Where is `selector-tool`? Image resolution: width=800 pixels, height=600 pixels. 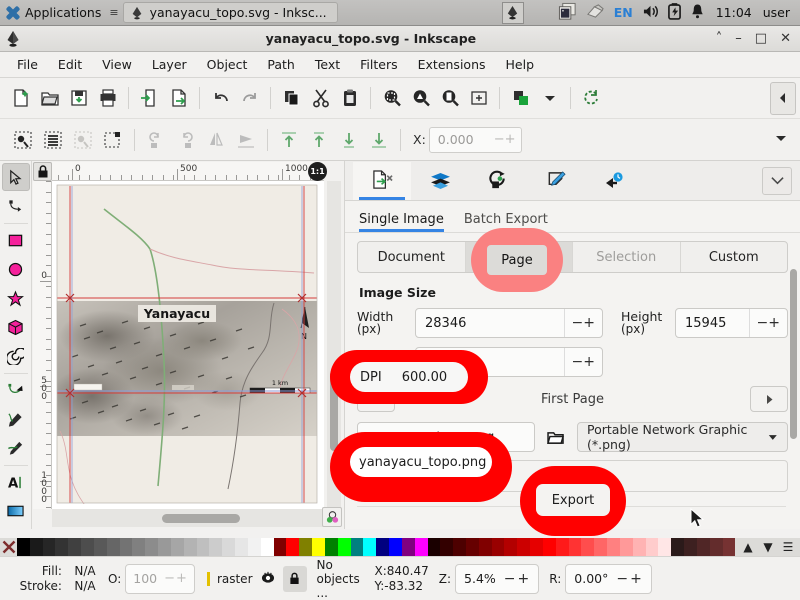
selector-tool is located at coordinates (15, 177).